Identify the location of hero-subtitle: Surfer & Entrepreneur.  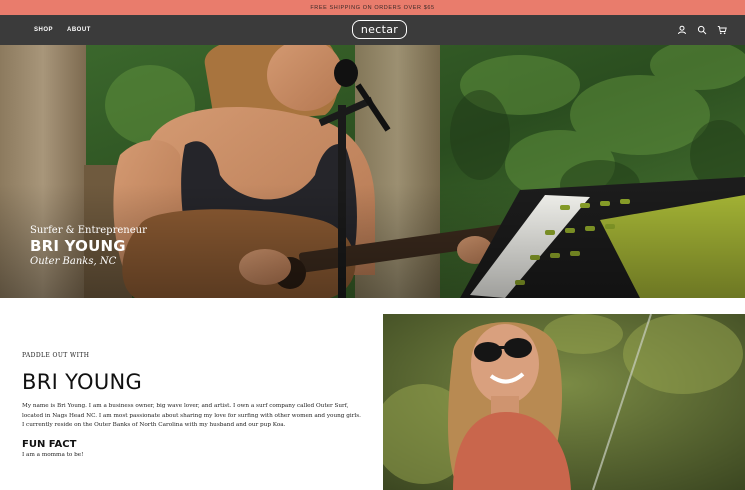
(88, 230).